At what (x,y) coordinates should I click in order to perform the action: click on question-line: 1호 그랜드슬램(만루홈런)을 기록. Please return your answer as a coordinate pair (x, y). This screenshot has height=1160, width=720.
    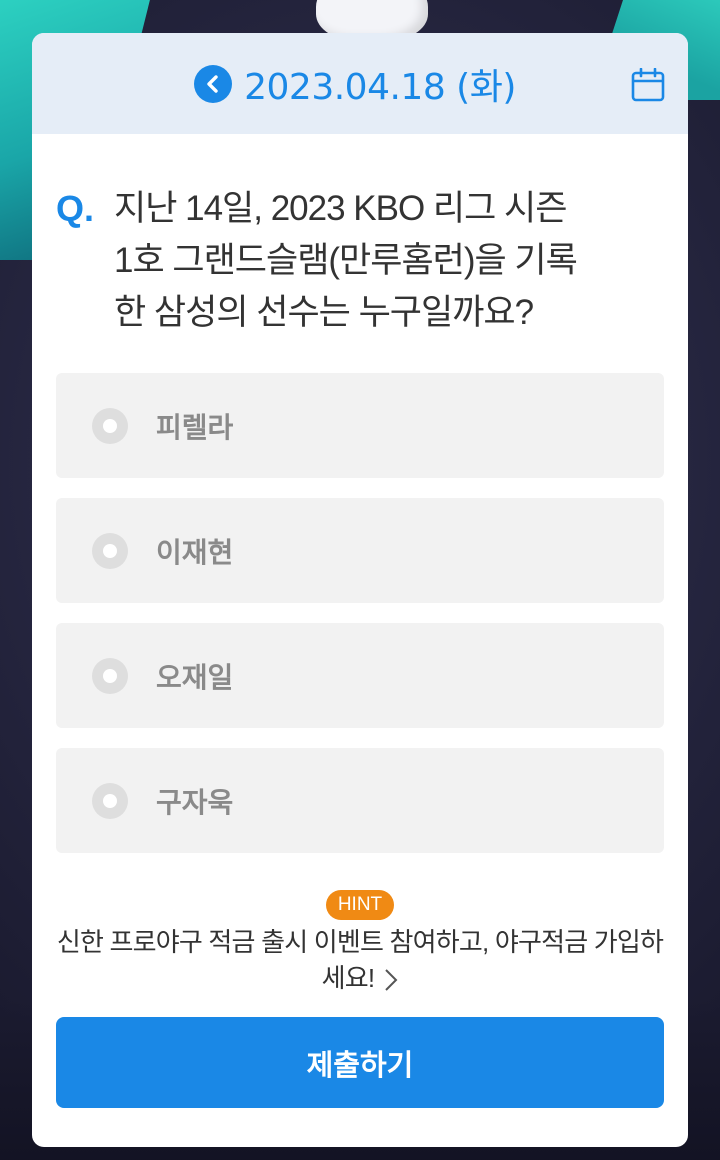
    Looking at the image, I should click on (346, 260).